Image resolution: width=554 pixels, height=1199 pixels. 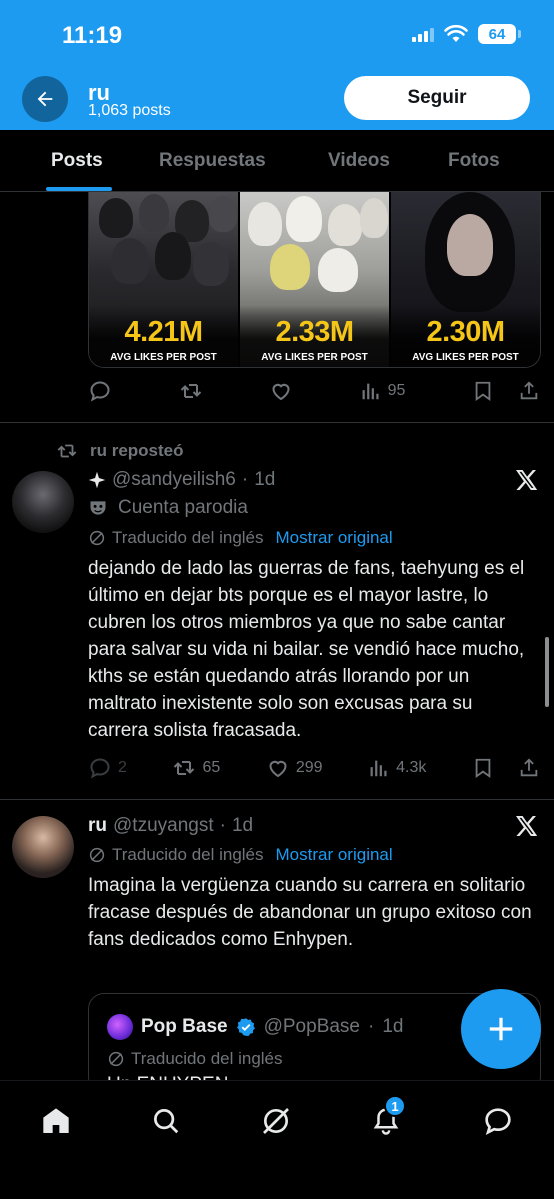 I want to click on tweet-author-name: ru, so click(x=97, y=826).